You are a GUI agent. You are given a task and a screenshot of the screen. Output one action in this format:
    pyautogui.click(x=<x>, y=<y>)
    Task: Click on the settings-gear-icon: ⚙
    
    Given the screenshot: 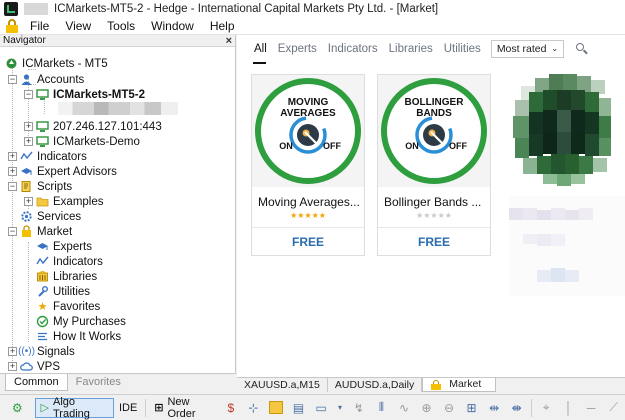 What is the action you would take?
    pyautogui.click(x=17, y=408)
    